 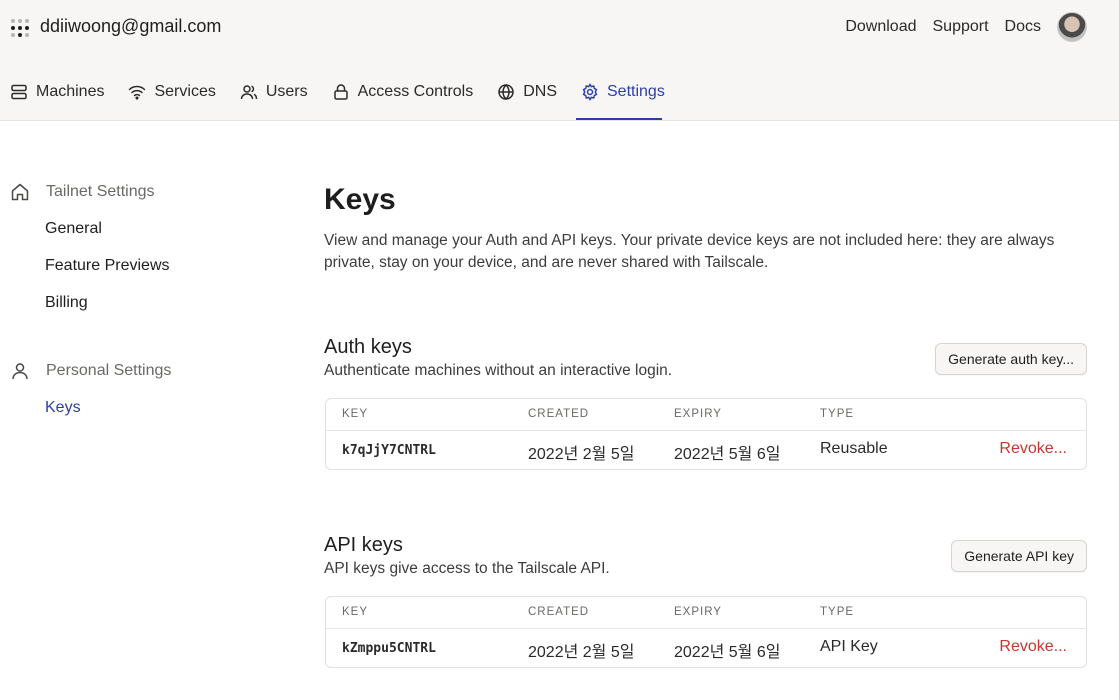 What do you see at coordinates (185, 91) in the screenshot?
I see `tab-services-label: Services` at bounding box center [185, 91].